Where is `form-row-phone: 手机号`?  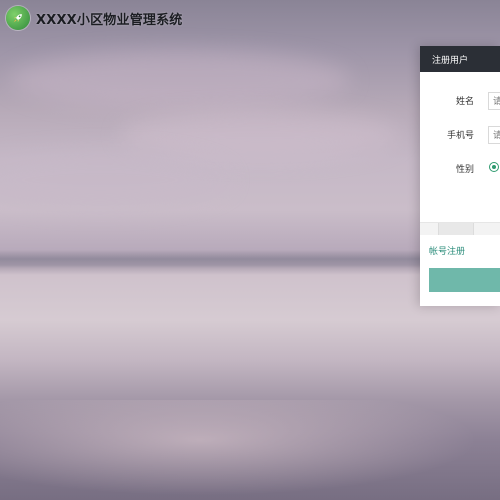 form-row-phone: 手机号 is located at coordinates (460, 134).